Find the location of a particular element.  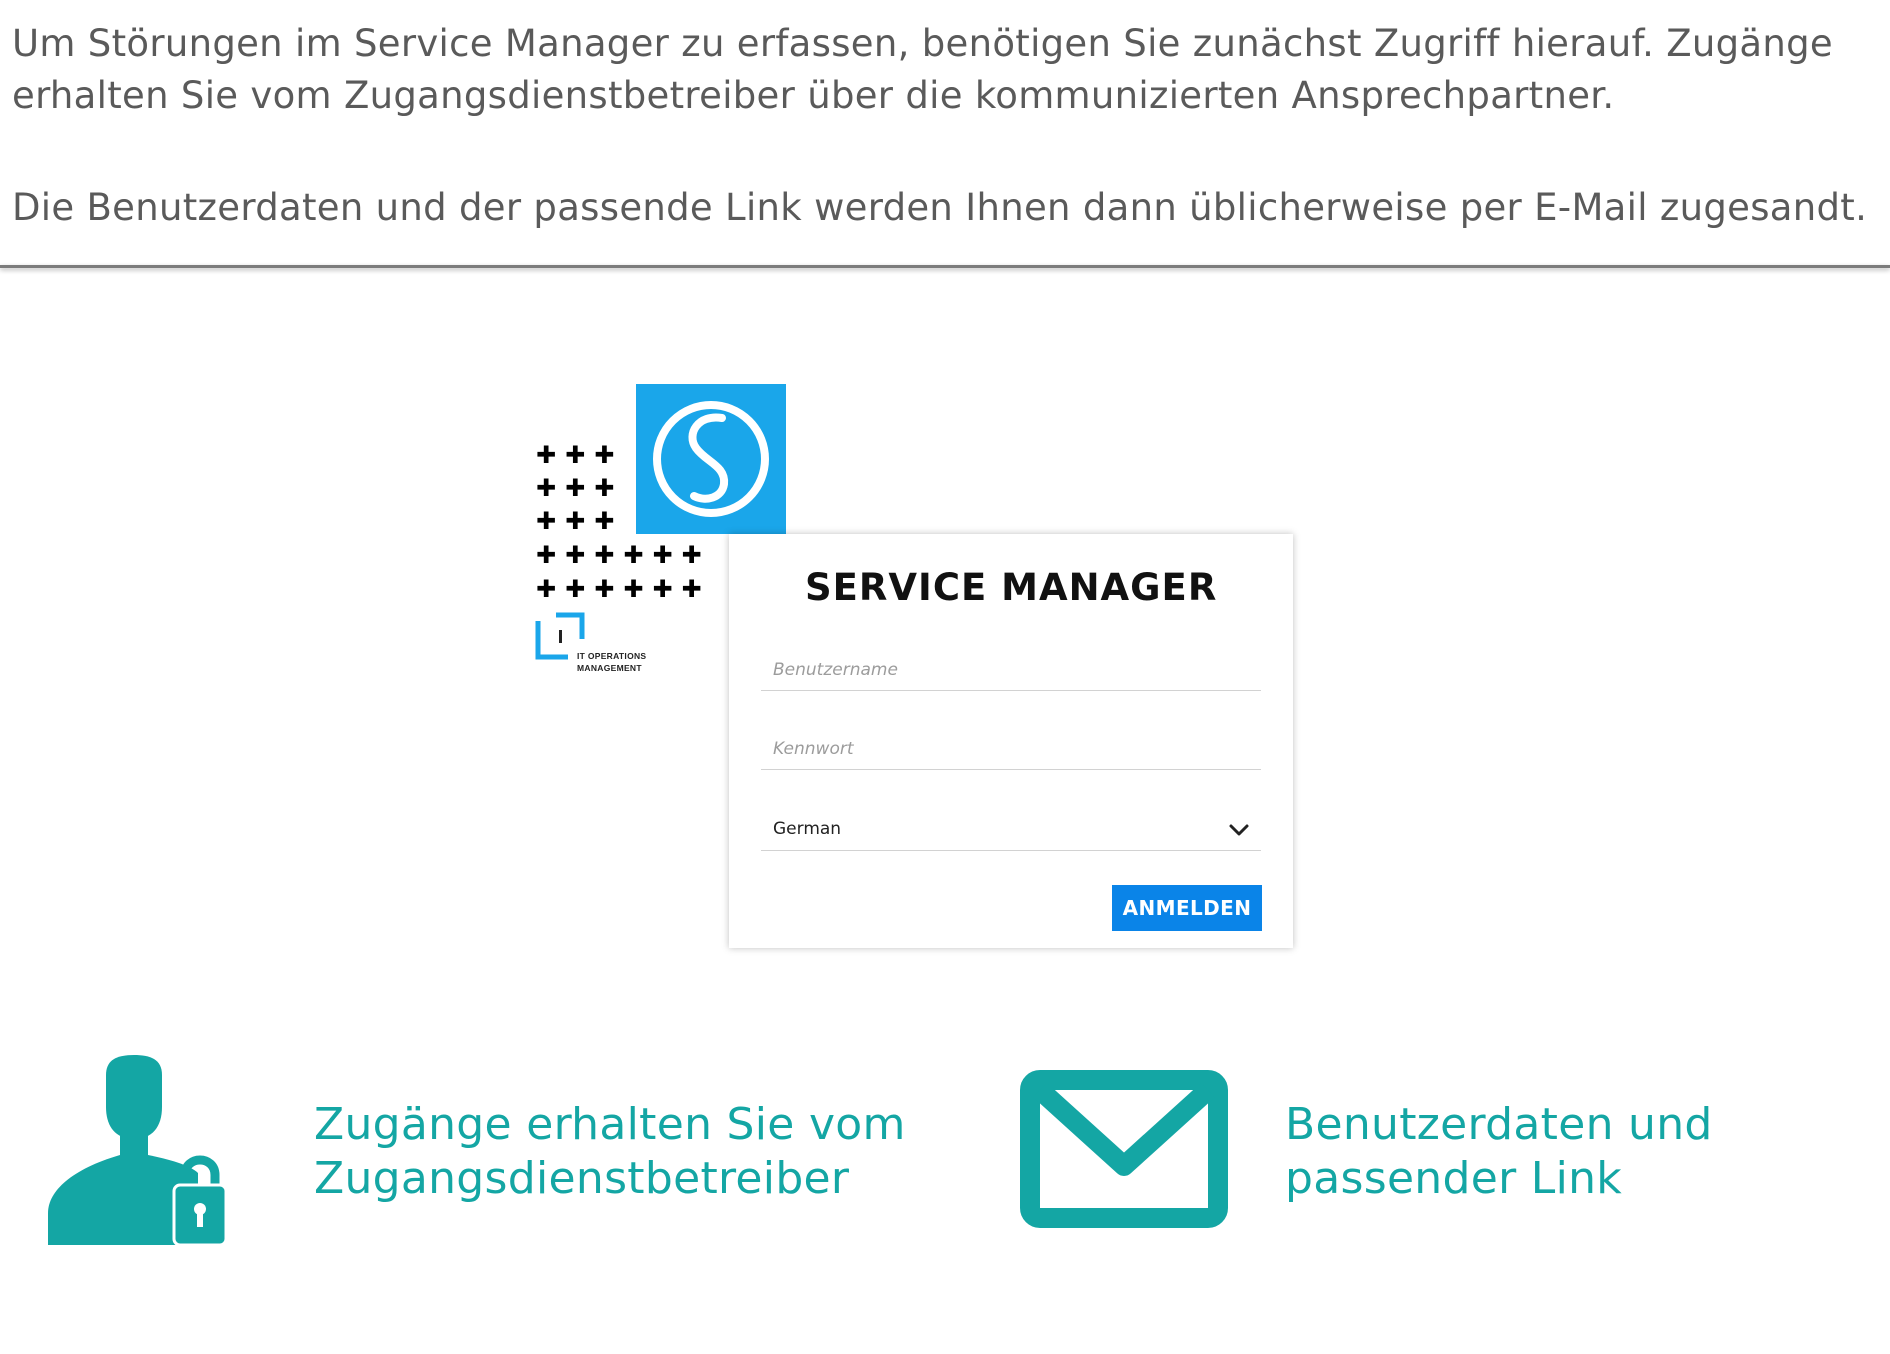

login-card: SERVICE MANAGER German ANMELDEN is located at coordinates (1011, 741).